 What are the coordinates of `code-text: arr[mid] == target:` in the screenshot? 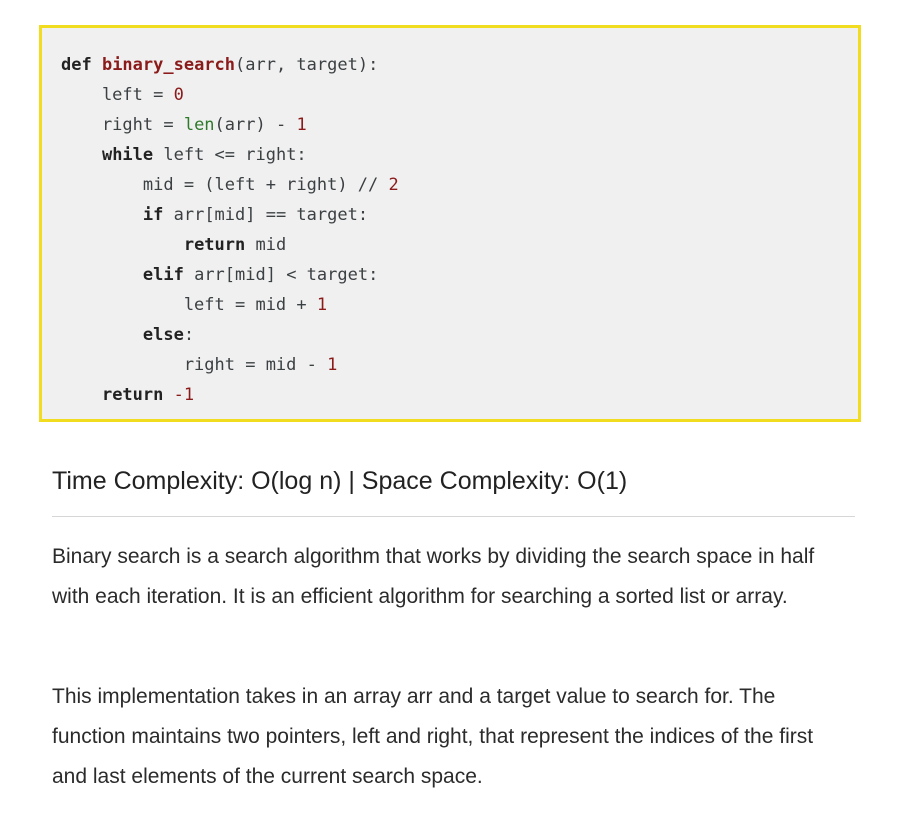 It's located at (266, 215).